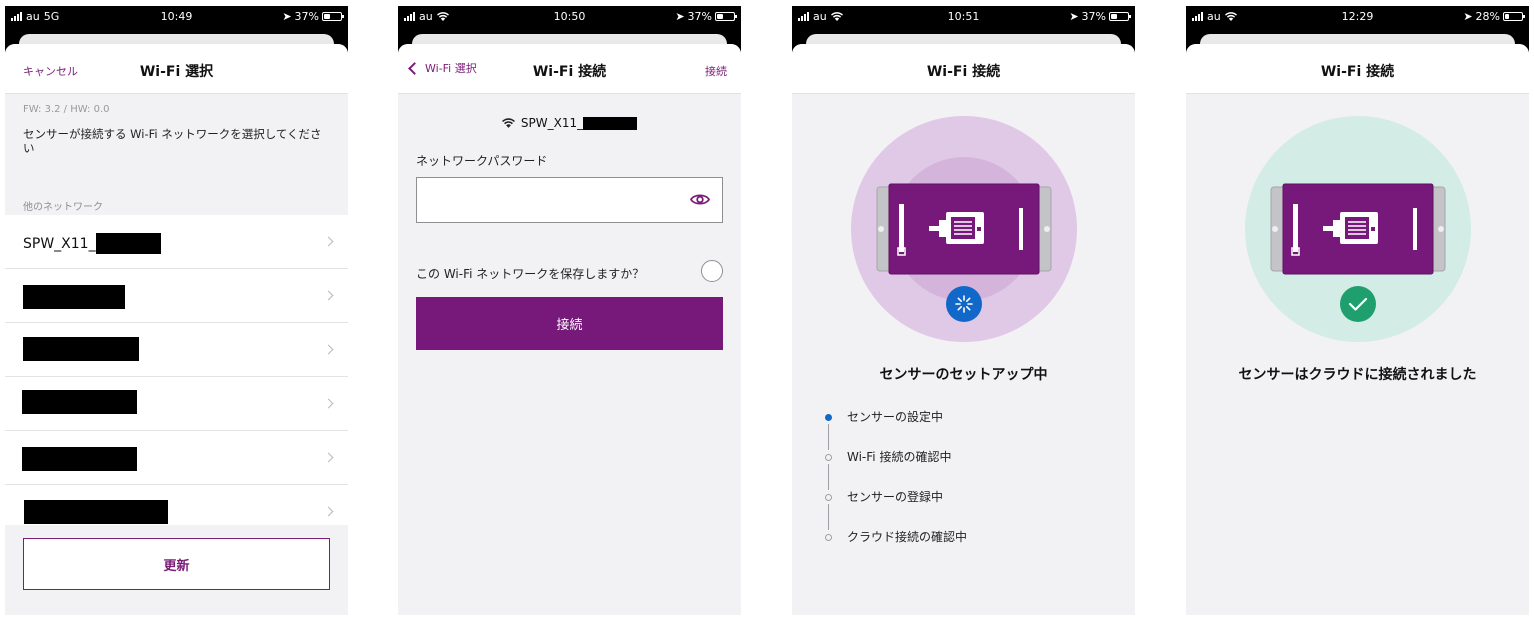 This screenshot has width=1534, height=628. What do you see at coordinates (1358, 229) in the screenshot?
I see `sensor-connected-illustration` at bounding box center [1358, 229].